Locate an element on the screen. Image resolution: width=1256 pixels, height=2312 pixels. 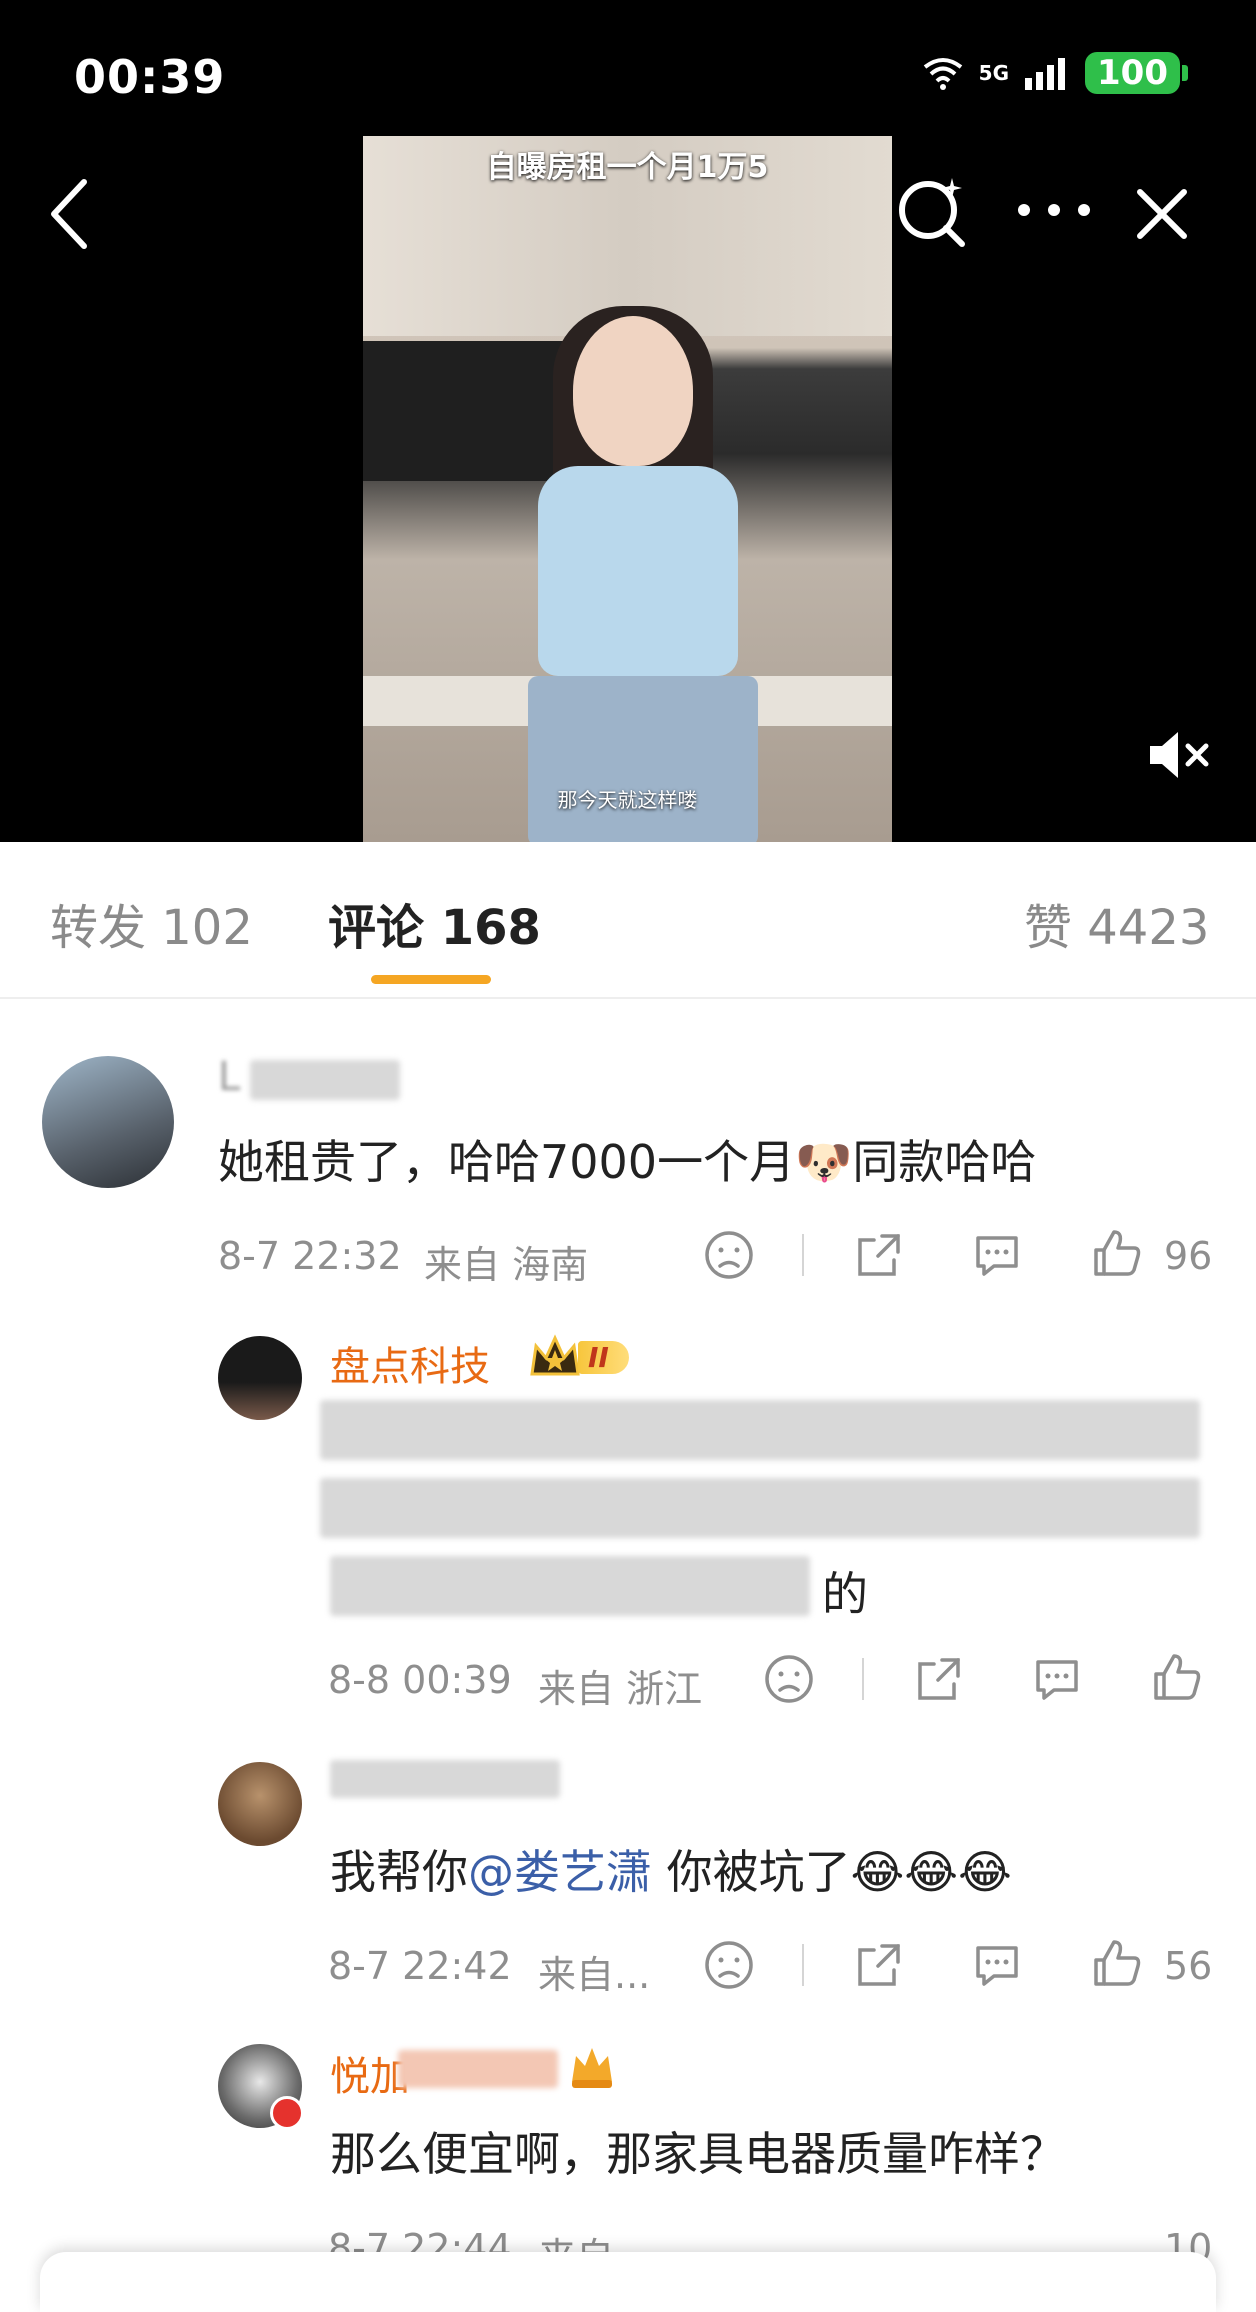
like-count: 56 is located at coordinates (1188, 1966).